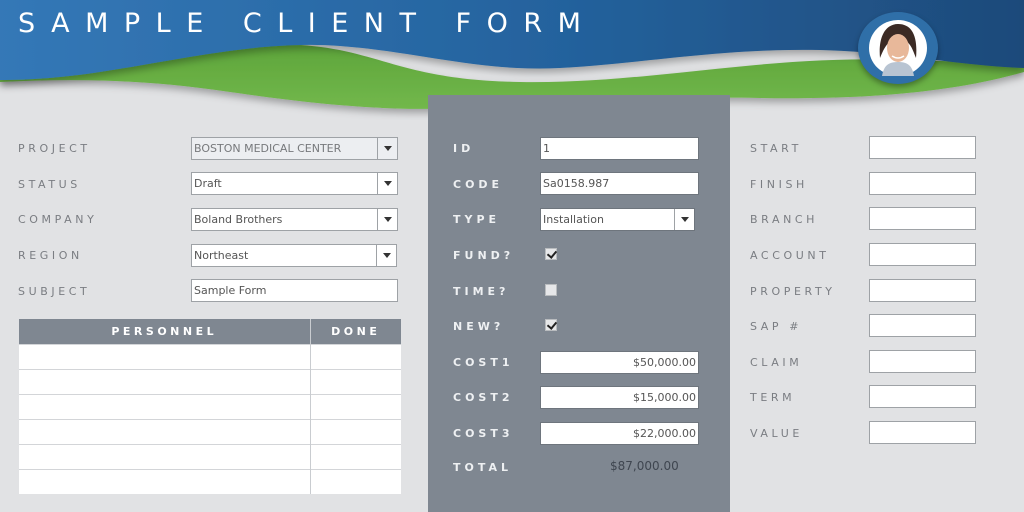 This screenshot has height=512, width=1024. What do you see at coordinates (483, 362) in the screenshot?
I see `cost1-label: COST1` at bounding box center [483, 362].